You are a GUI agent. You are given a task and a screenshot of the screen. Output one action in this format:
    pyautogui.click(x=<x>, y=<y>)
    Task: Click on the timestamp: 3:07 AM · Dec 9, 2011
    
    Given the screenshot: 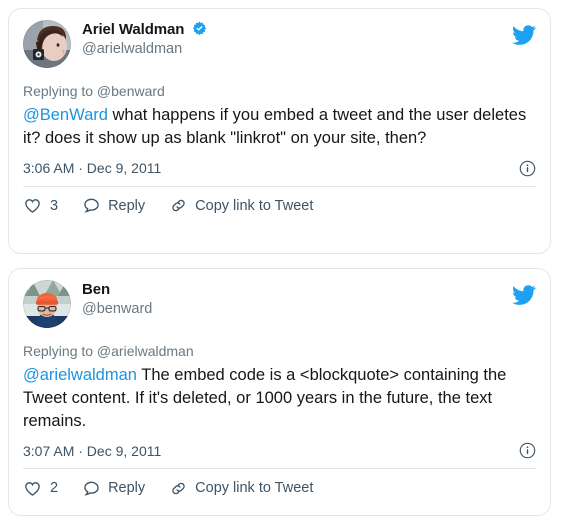 What is the action you would take?
    pyautogui.click(x=92, y=451)
    